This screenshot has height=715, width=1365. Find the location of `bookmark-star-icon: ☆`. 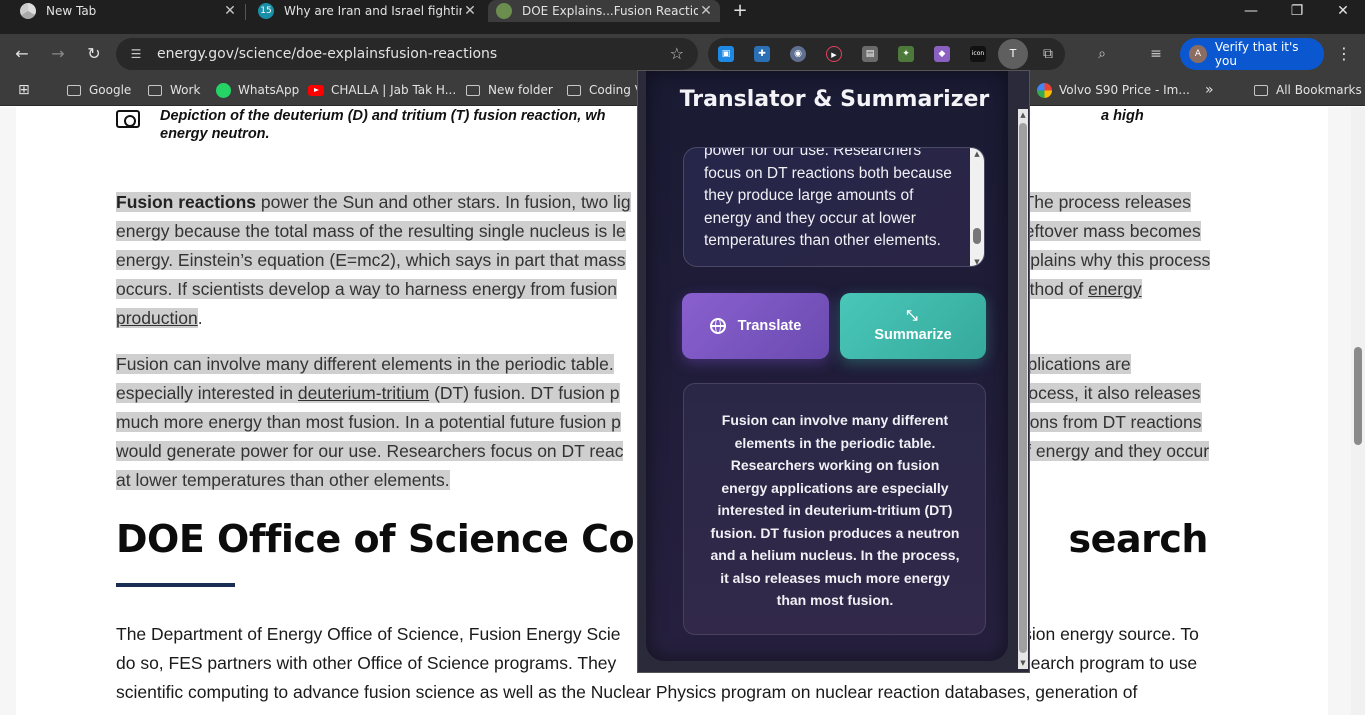

bookmark-star-icon: ☆ is located at coordinates (677, 53).